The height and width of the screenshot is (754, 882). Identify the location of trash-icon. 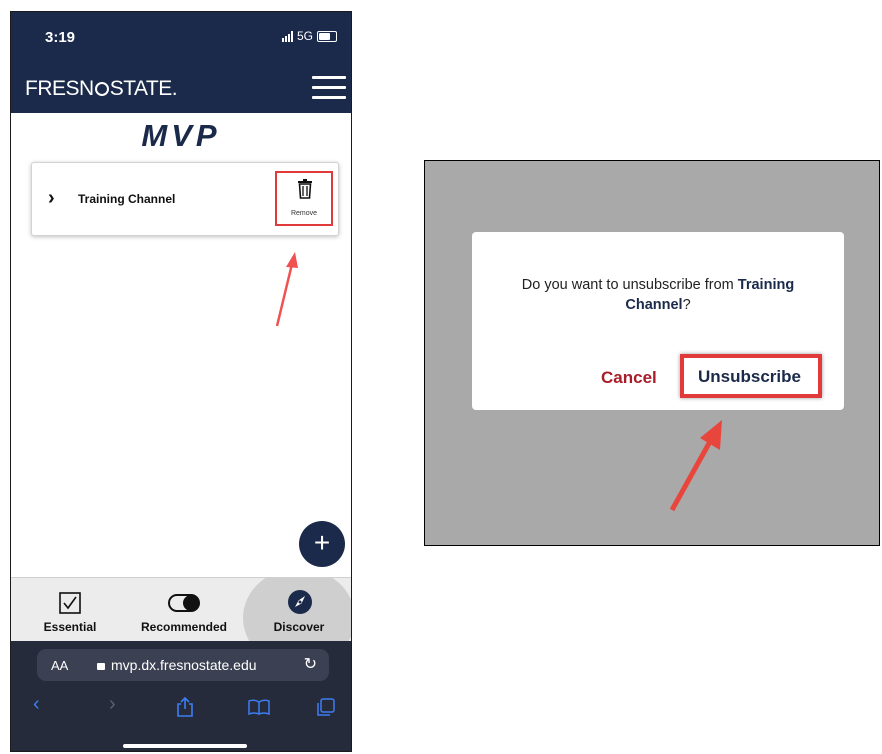
(305, 189).